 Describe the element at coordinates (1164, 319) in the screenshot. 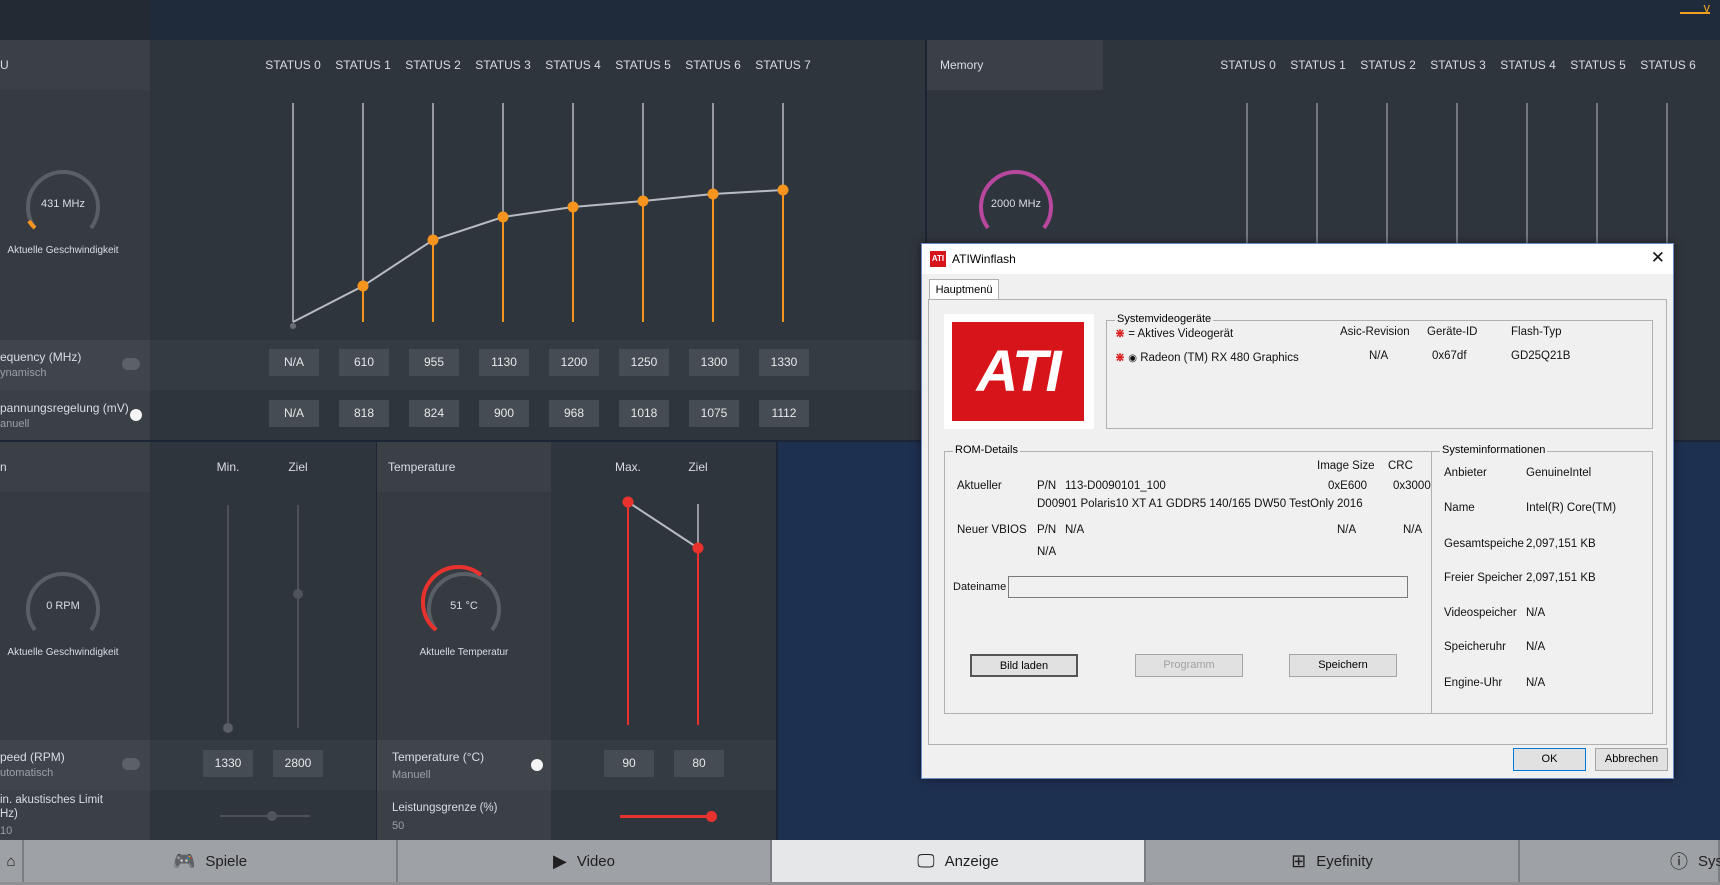

I see `sysvideo-title: Systemvideogeräte` at that location.